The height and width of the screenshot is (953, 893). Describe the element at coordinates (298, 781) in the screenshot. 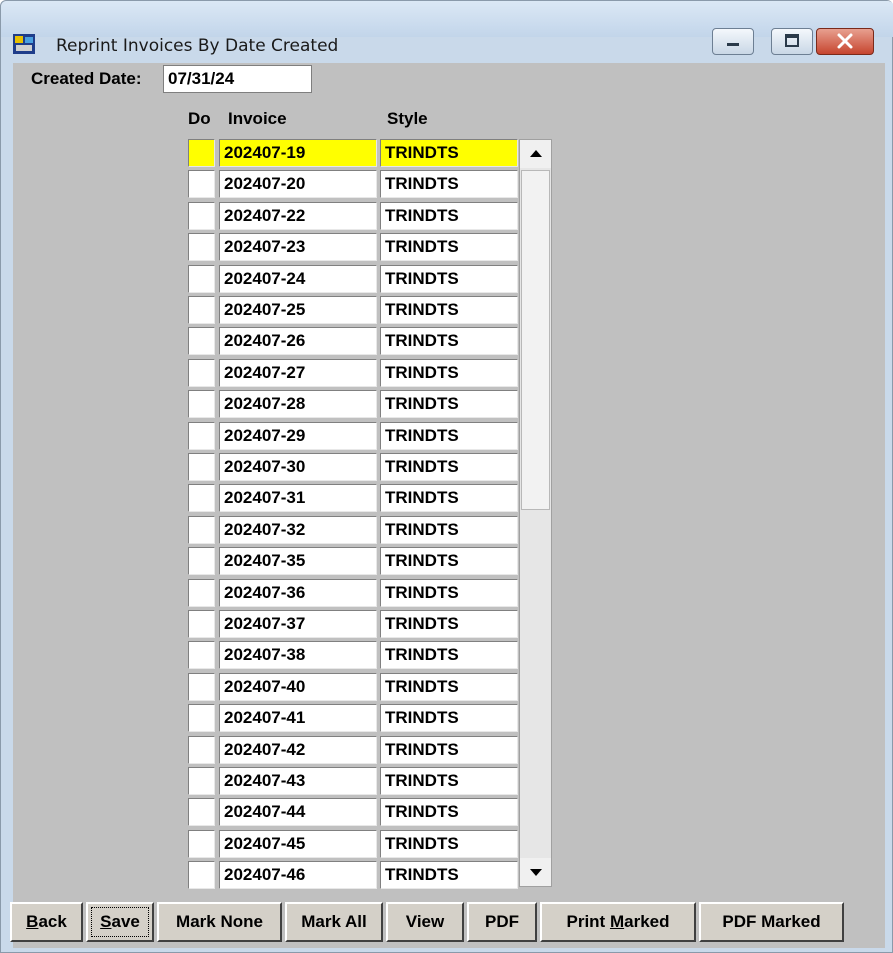

I see `invoice-cell: 202407-43` at that location.